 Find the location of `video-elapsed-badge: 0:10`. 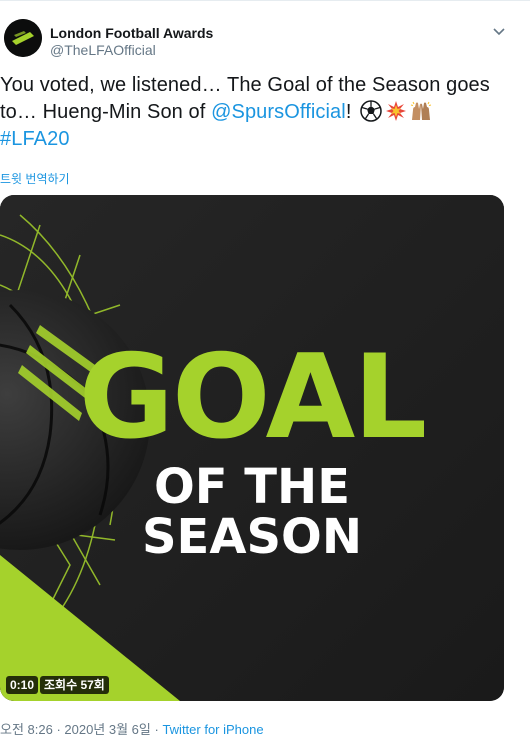

video-elapsed-badge: 0:10 is located at coordinates (22, 685).